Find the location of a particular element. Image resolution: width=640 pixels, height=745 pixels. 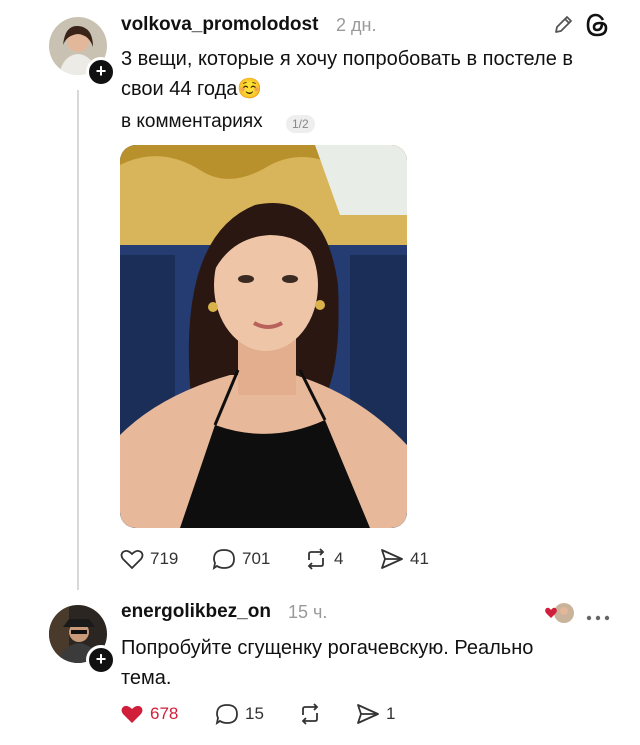

reply-follow-plus-button: + is located at coordinates (101, 660).